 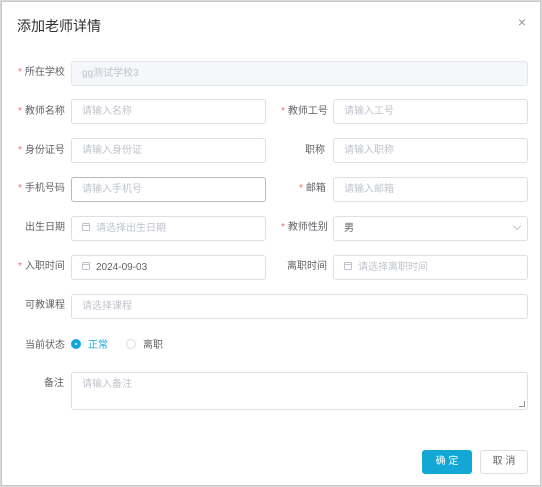 I want to click on school-label: * 所在学校, so click(x=41, y=72).